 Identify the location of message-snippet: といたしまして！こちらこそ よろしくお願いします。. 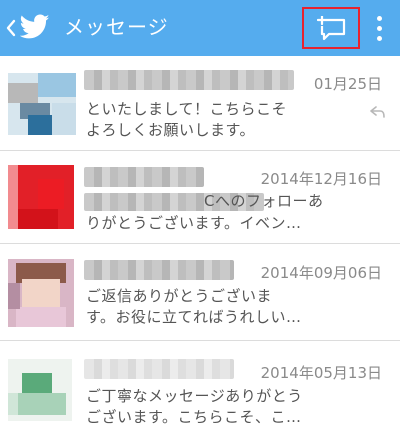
(187, 119).